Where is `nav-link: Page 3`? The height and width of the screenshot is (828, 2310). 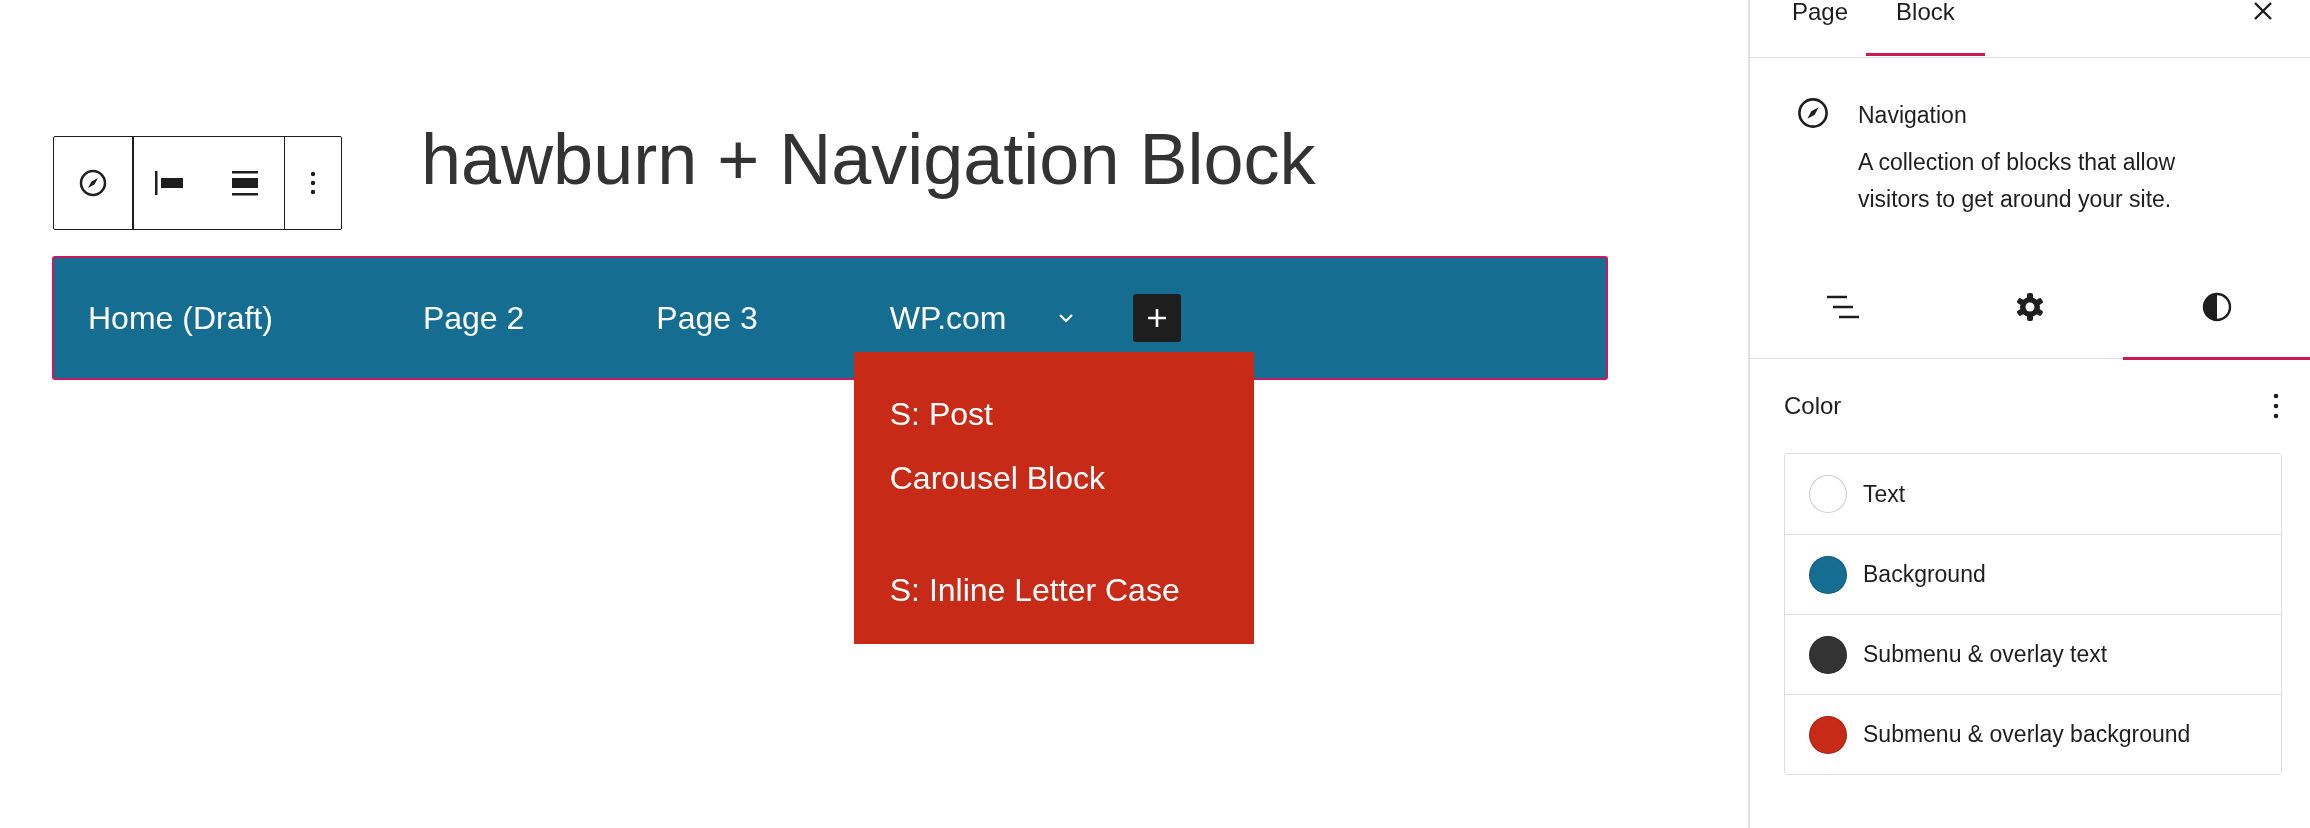 nav-link: Page 3 is located at coordinates (707, 318).